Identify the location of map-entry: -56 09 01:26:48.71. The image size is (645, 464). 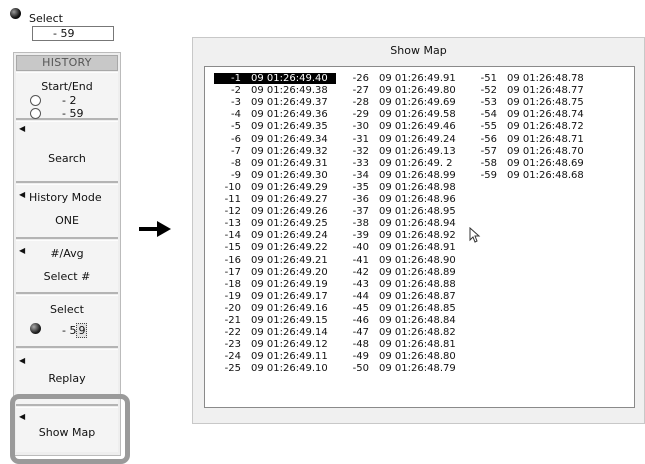
(531, 139).